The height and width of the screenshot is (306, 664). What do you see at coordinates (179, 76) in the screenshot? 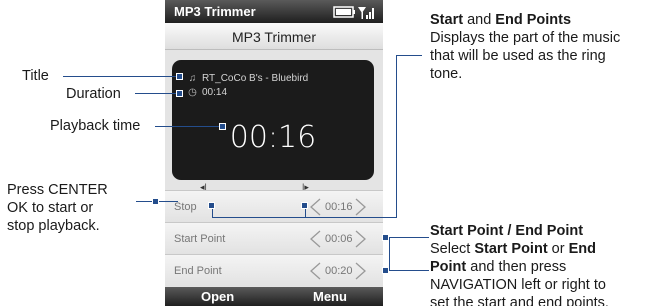
I see `title-callout-dot` at bounding box center [179, 76].